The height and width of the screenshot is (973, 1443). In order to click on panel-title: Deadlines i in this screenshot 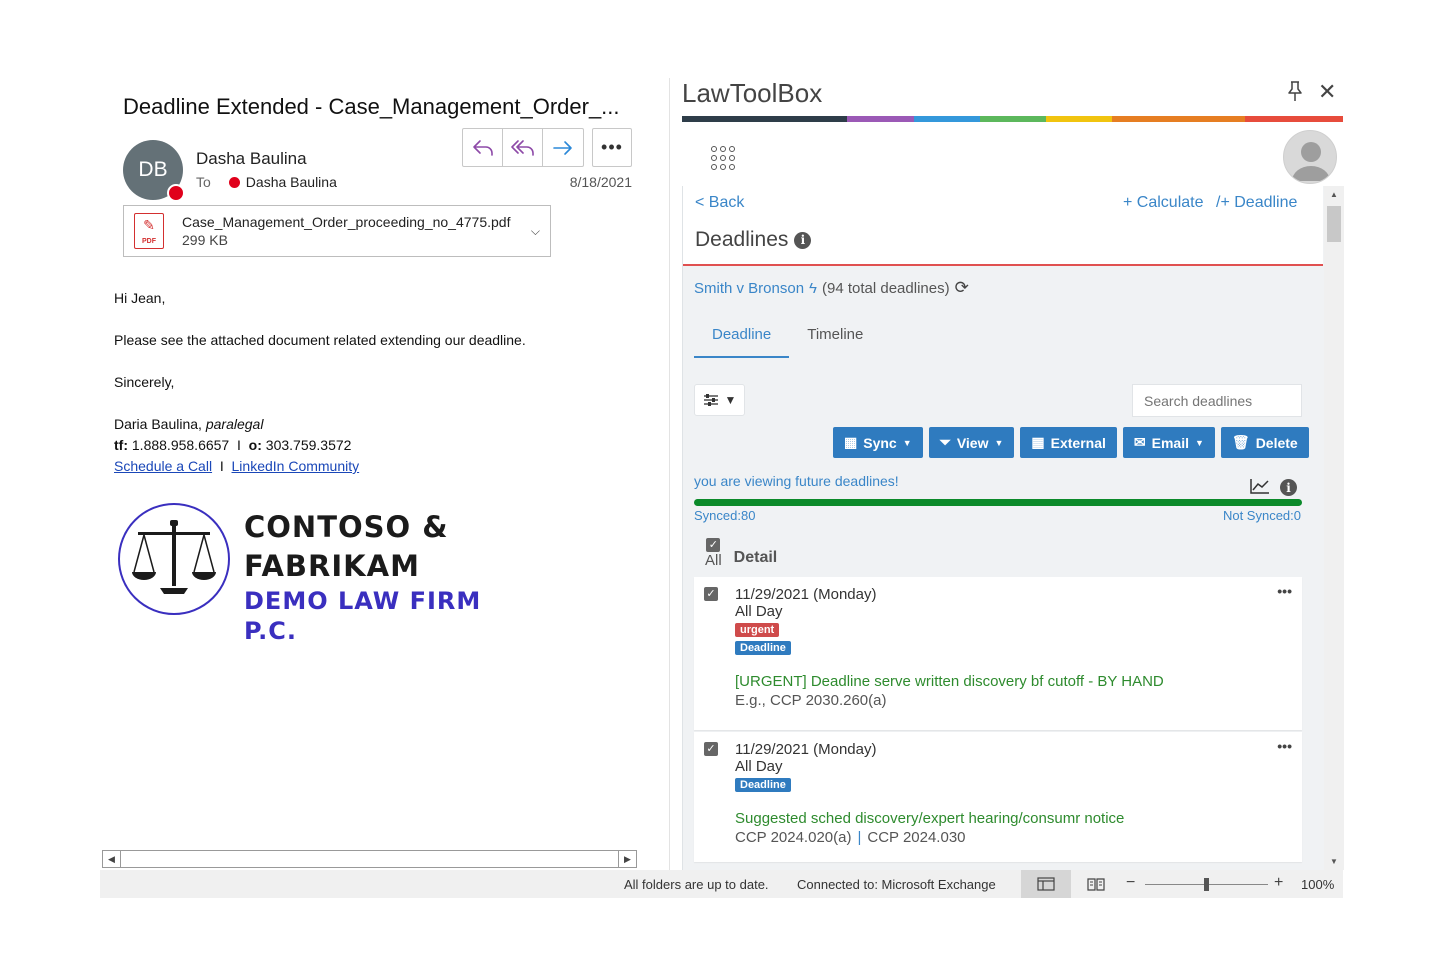, I will do `click(753, 240)`.